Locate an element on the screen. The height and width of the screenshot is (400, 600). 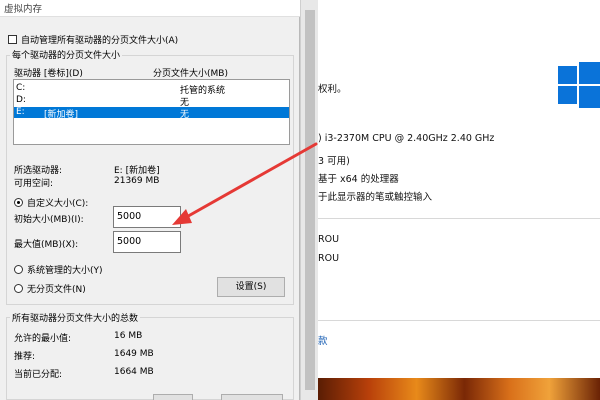
cancel-button is located at coordinates (252, 397).